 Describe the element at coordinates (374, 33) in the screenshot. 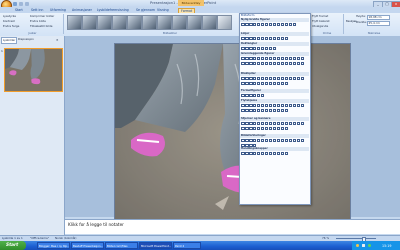

I see `group-label-size: Størrelse` at that location.